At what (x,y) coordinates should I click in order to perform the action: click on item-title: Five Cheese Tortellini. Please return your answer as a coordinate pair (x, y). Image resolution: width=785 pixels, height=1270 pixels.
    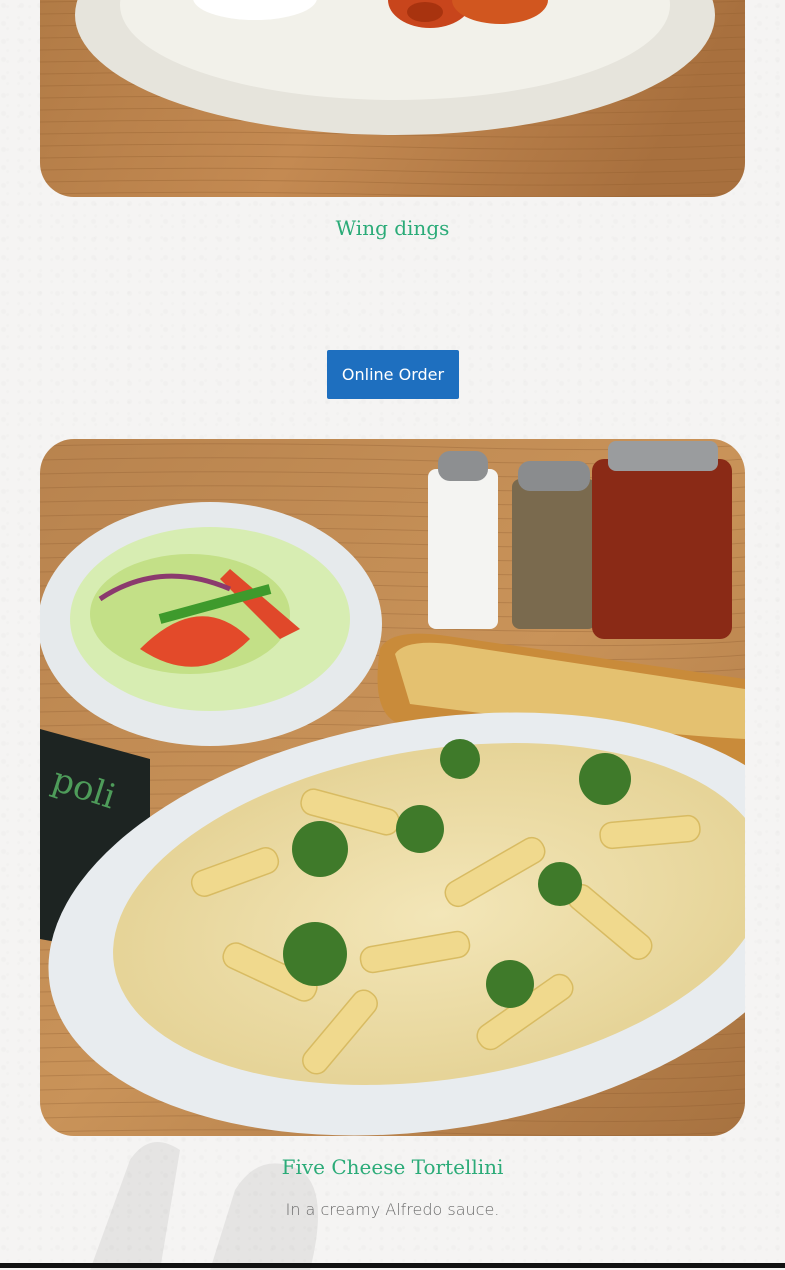
    Looking at the image, I should click on (392, 1167).